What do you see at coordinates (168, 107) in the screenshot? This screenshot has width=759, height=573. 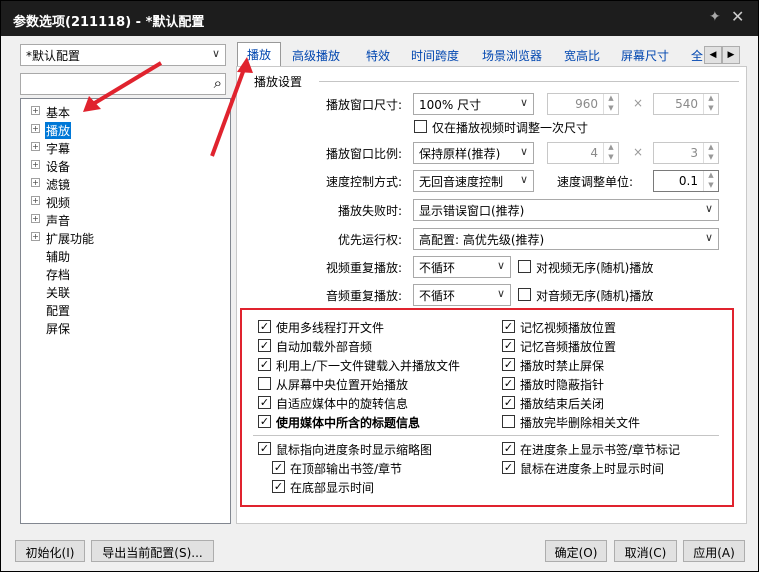 I see `annotation-arrows` at bounding box center [168, 107].